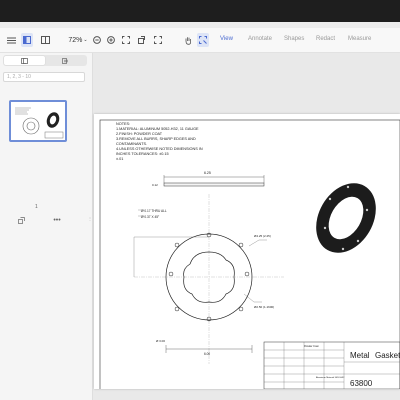  I want to click on sidebar-resize-handle: ⋮, so click(90, 218).